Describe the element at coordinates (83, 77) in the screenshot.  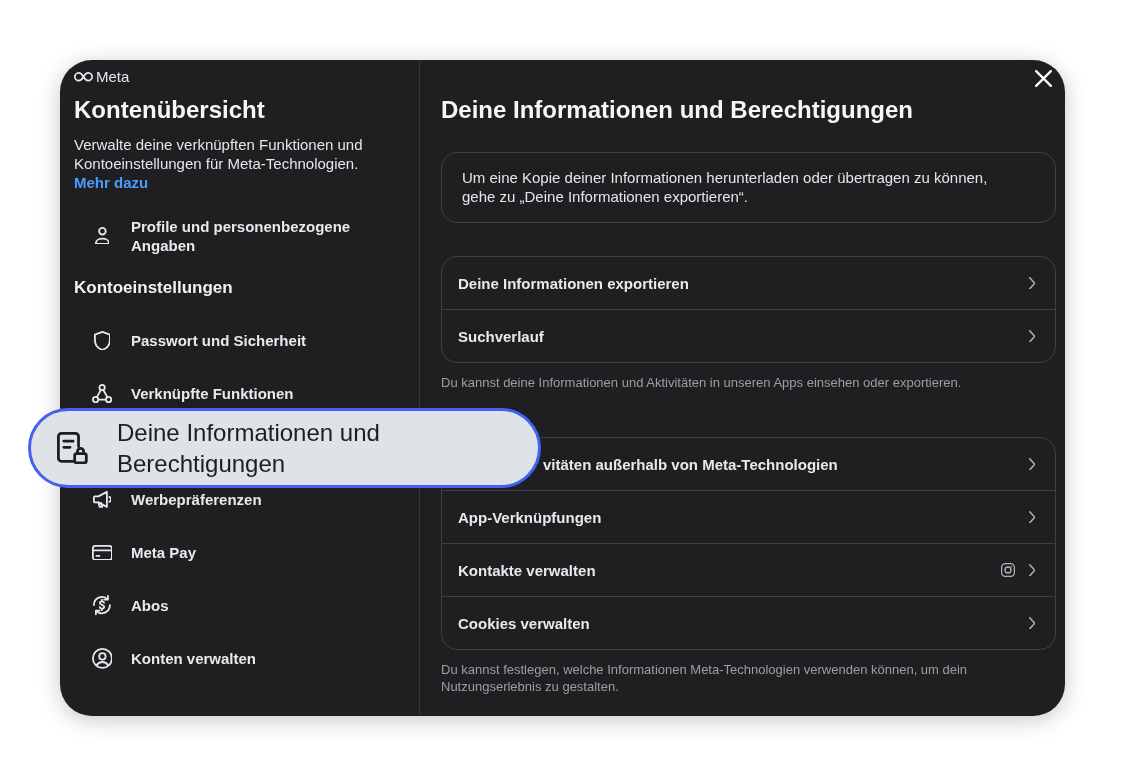
I see `infinity-logo-icon` at that location.